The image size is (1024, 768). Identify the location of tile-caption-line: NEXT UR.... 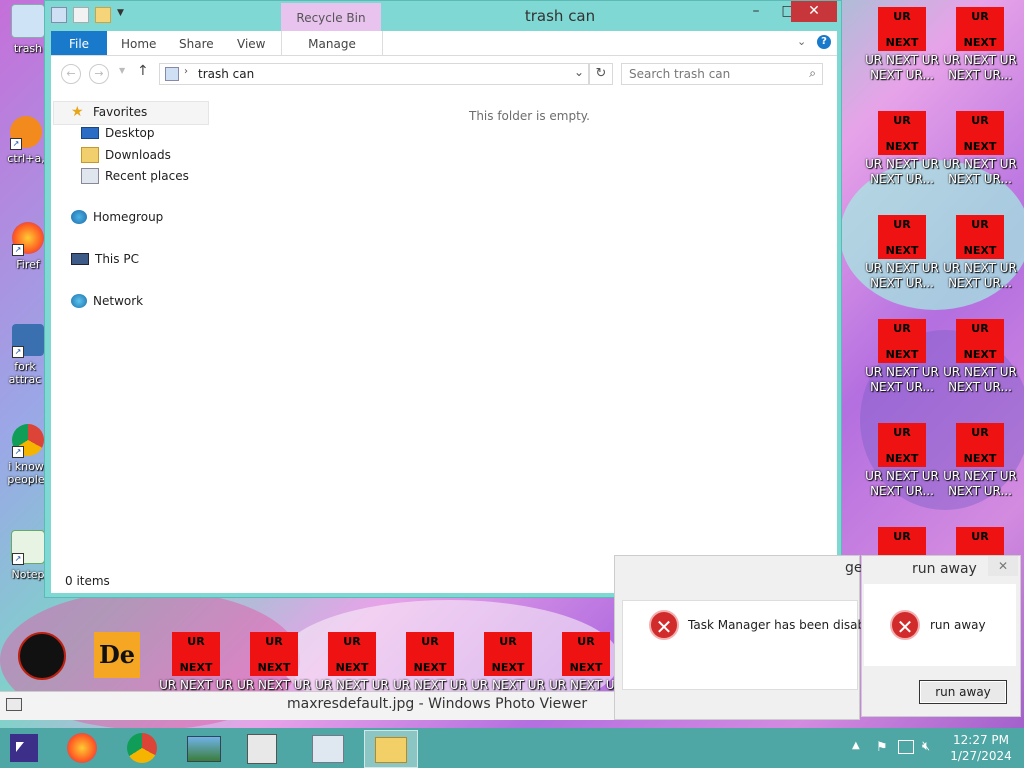
(980, 491).